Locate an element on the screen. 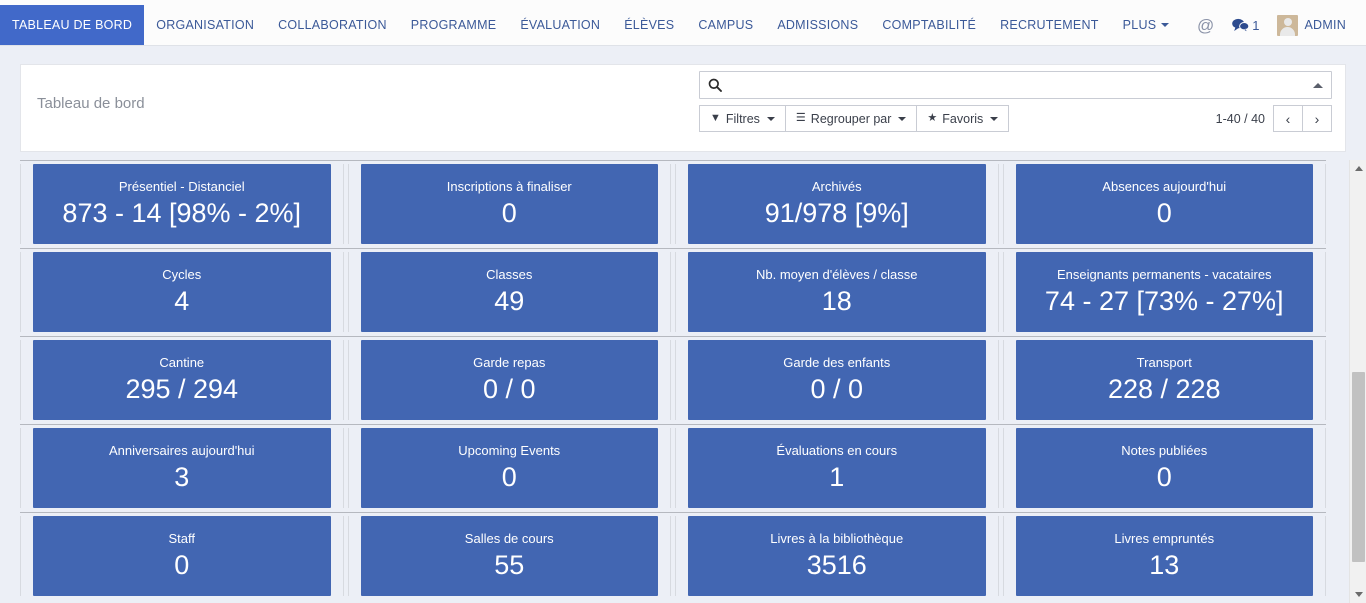 This screenshot has height=603, width=1366. kpi-tile: Anniversaires aujourd'hui 3 is located at coordinates (182, 468).